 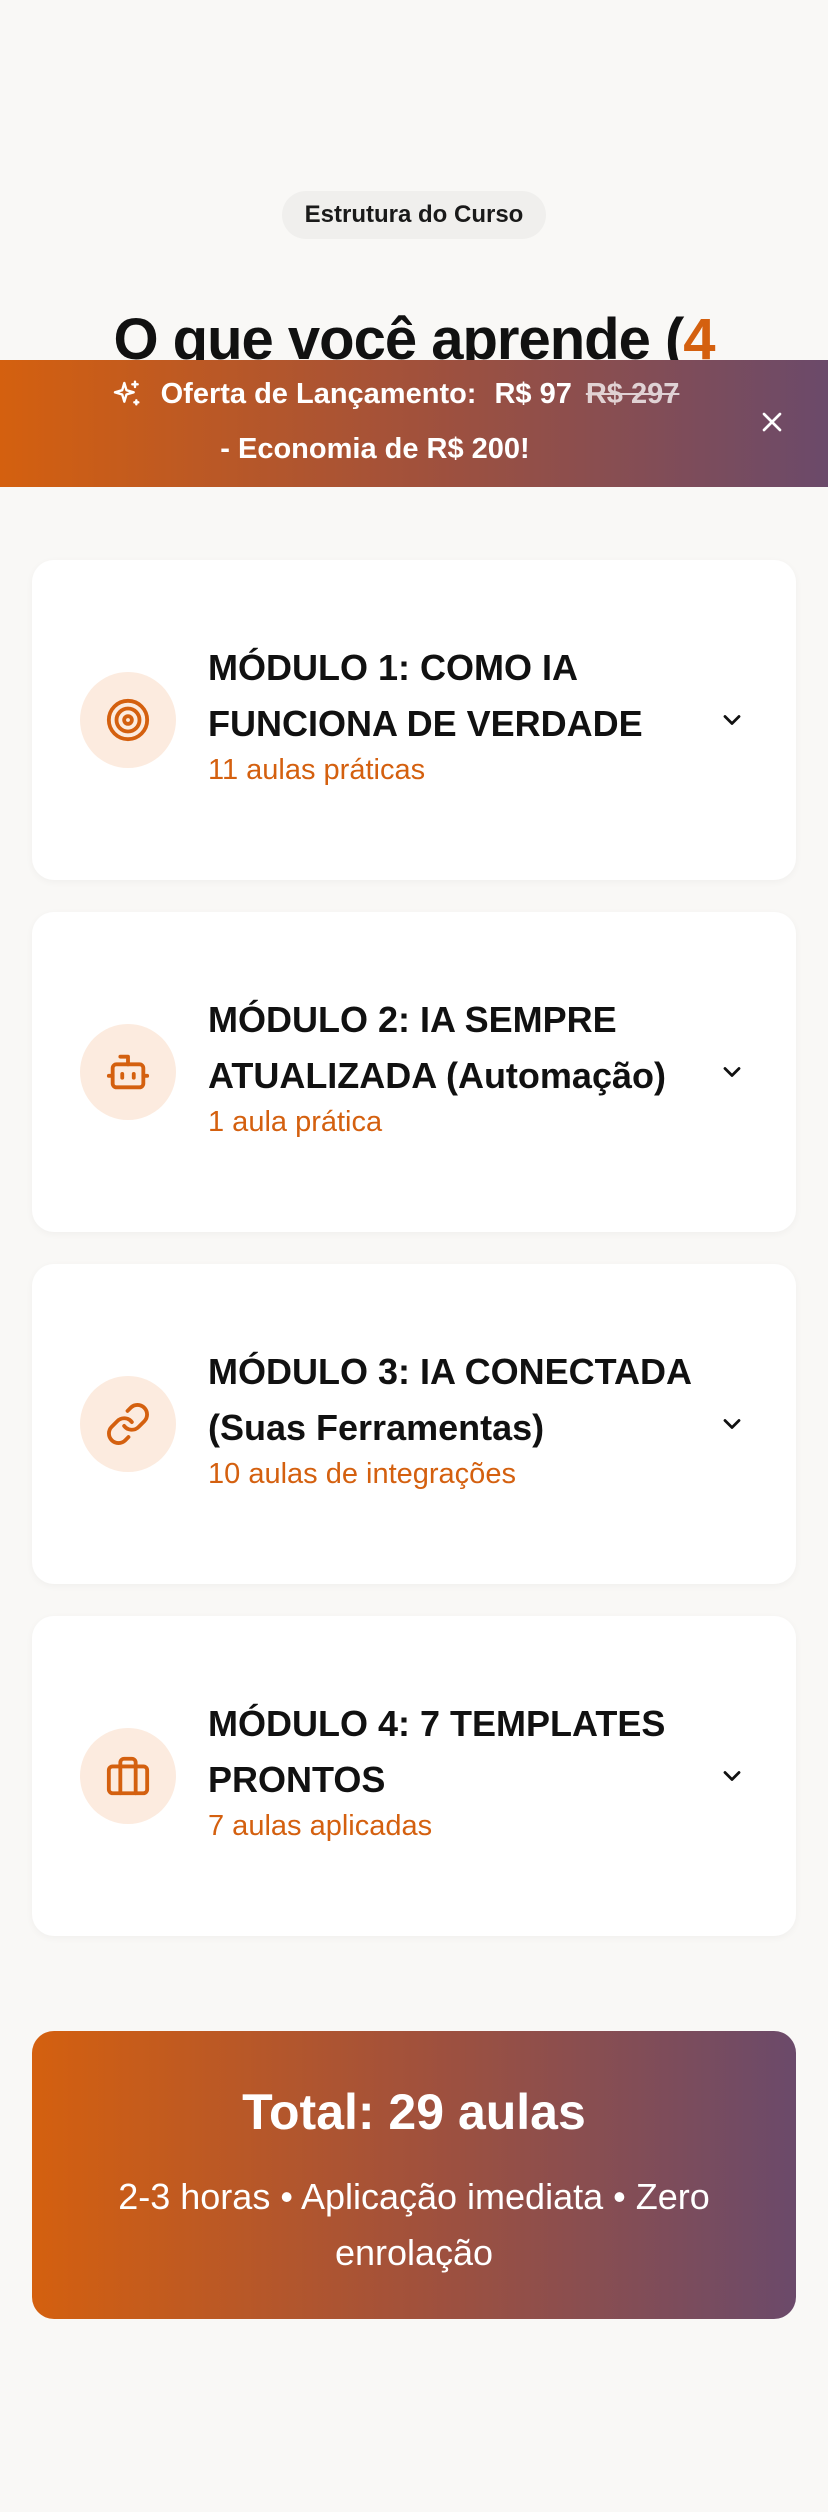 I want to click on sparkle-icon, so click(x=126, y=392).